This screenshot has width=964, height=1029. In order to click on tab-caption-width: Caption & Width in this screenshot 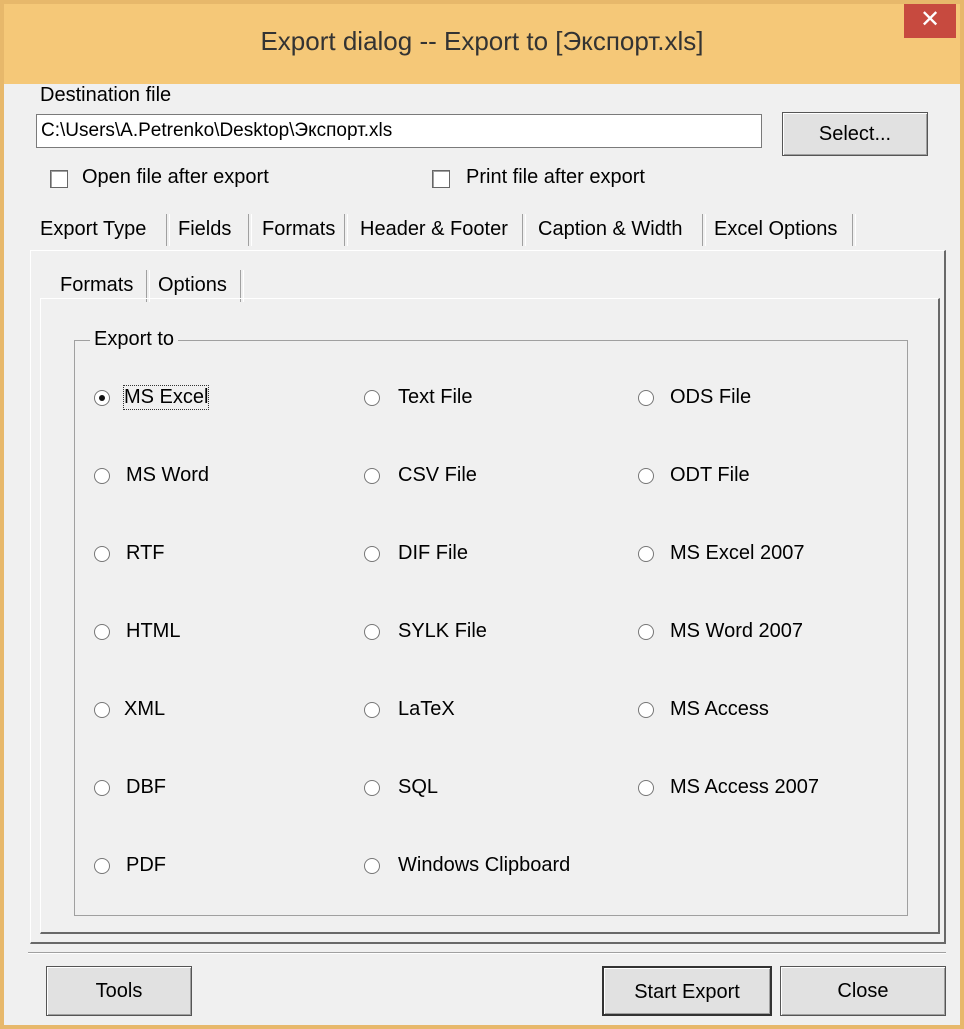, I will do `click(610, 229)`.